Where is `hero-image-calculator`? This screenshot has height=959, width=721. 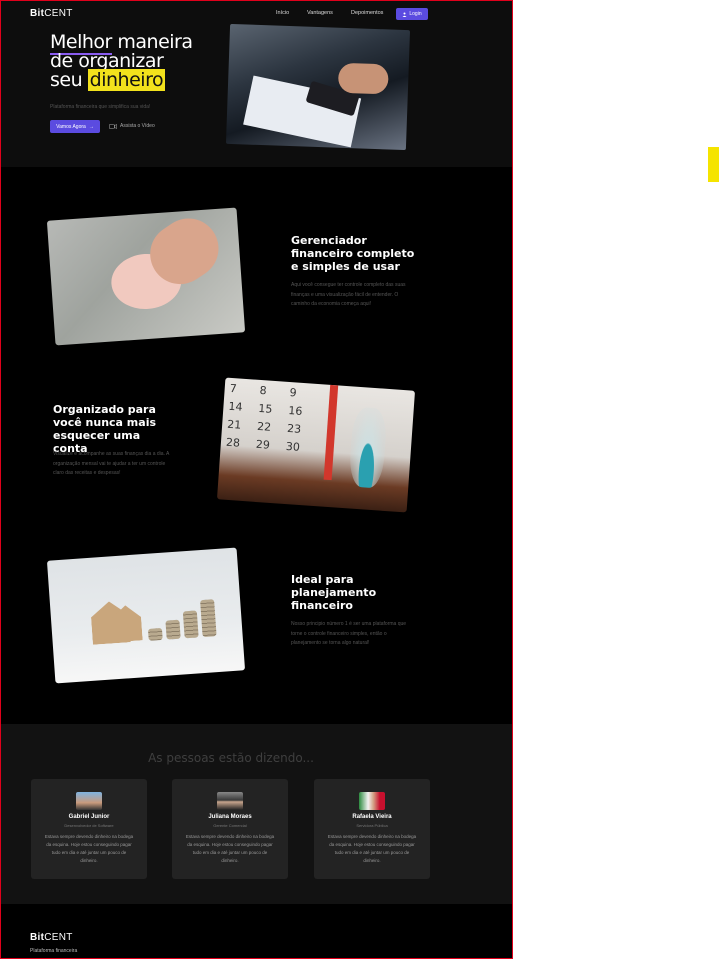 hero-image-calculator is located at coordinates (318, 87).